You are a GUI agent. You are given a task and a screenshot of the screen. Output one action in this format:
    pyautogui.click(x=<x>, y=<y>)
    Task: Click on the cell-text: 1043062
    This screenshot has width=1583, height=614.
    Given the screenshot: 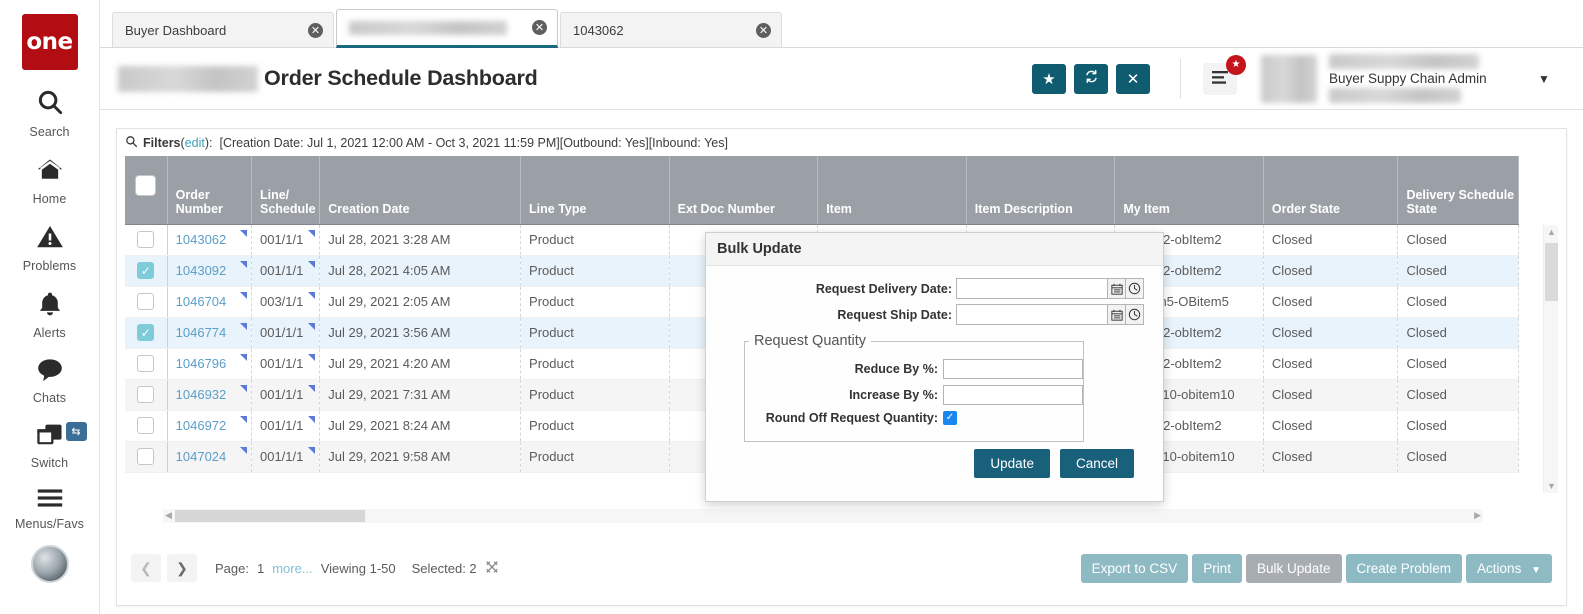 What is the action you would take?
    pyautogui.click(x=201, y=239)
    